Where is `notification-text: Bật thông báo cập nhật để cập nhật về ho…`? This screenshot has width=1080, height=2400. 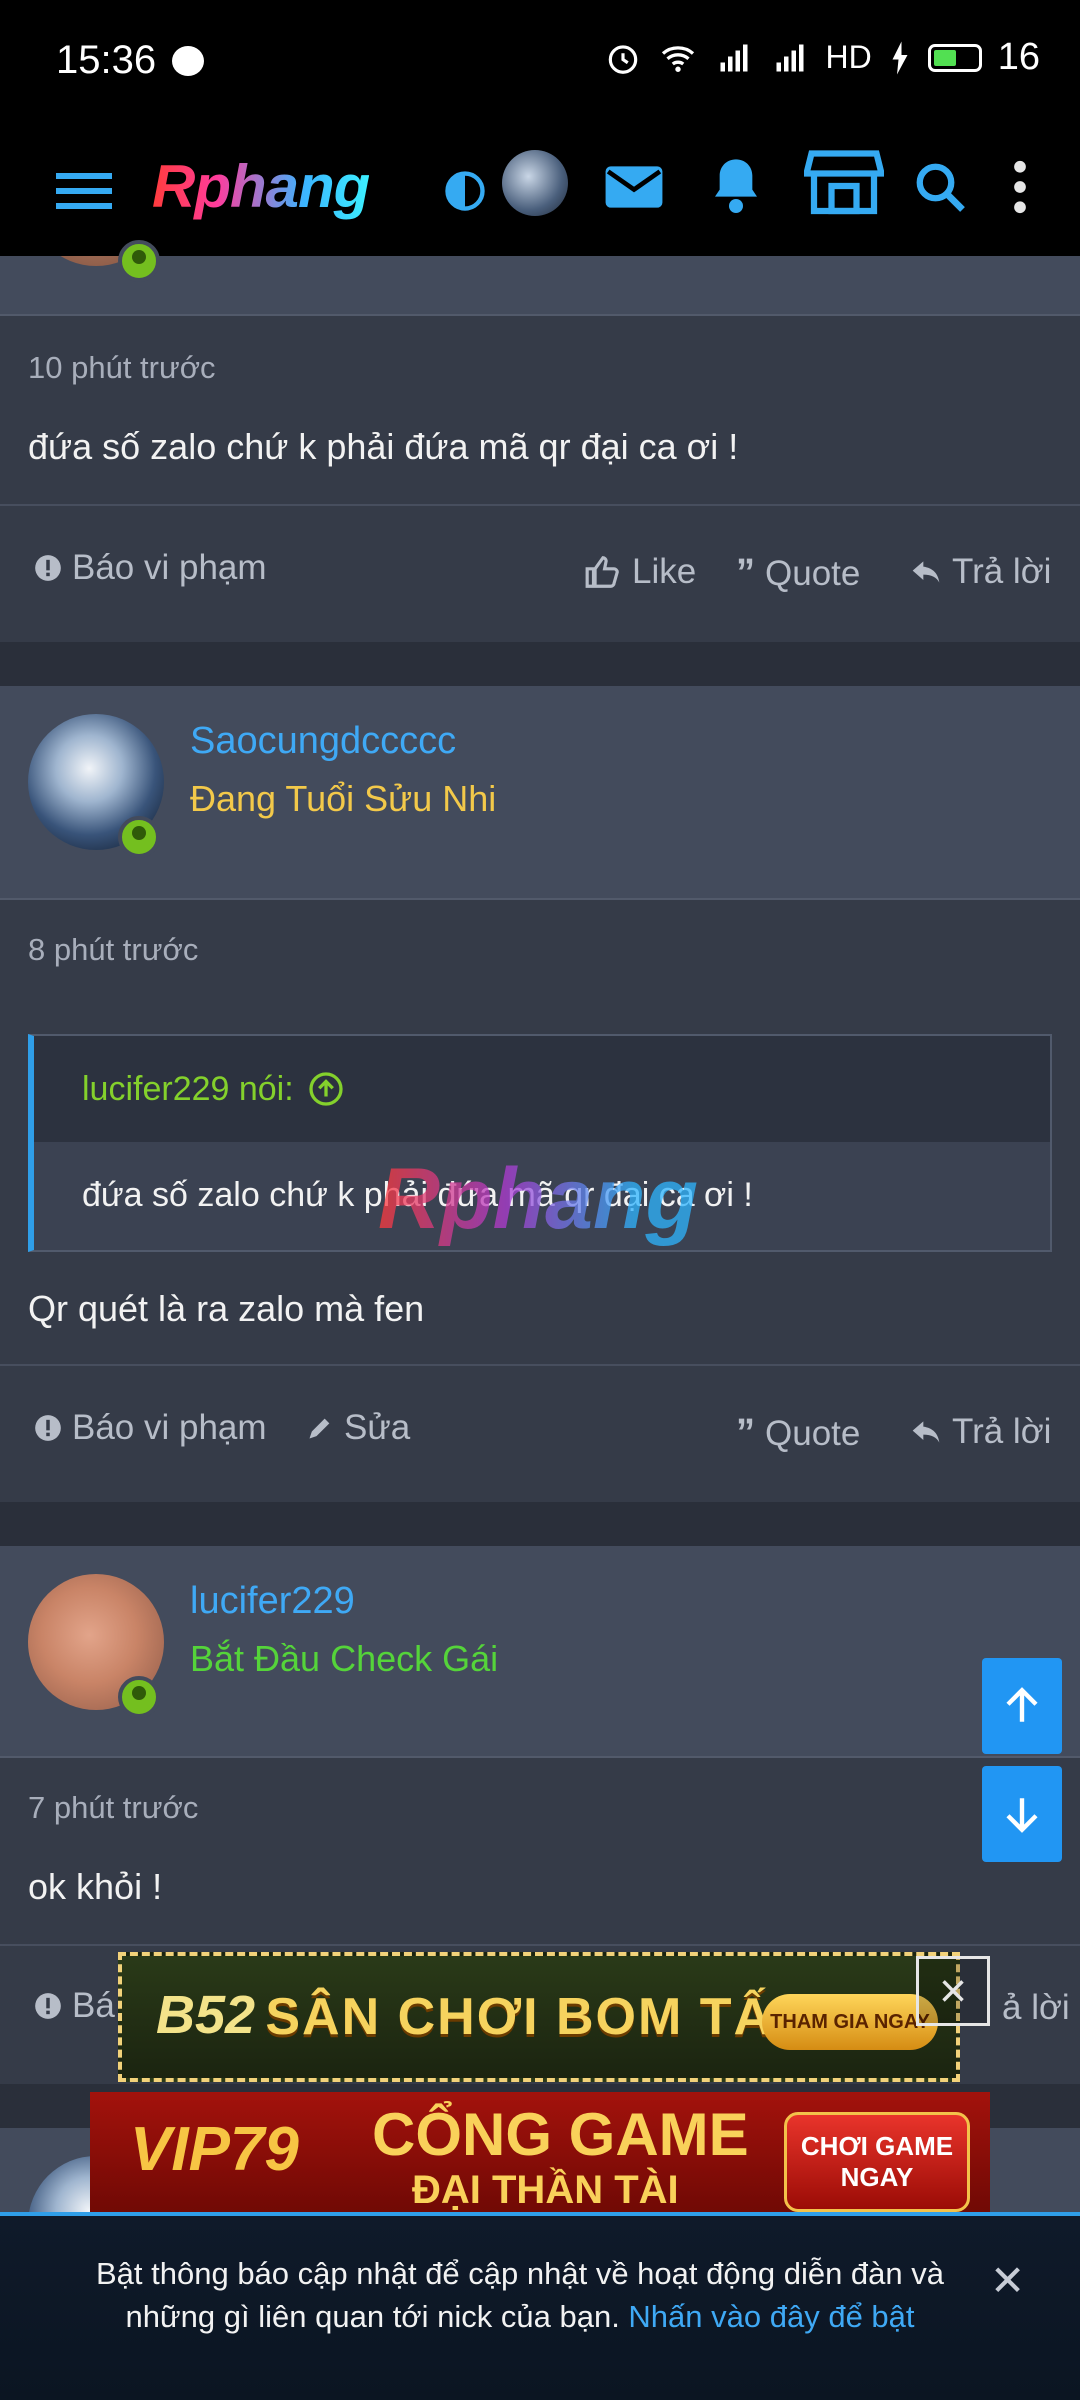 notification-text: Bật thông báo cập nhật để cập nhật về ho… is located at coordinates (520, 2295).